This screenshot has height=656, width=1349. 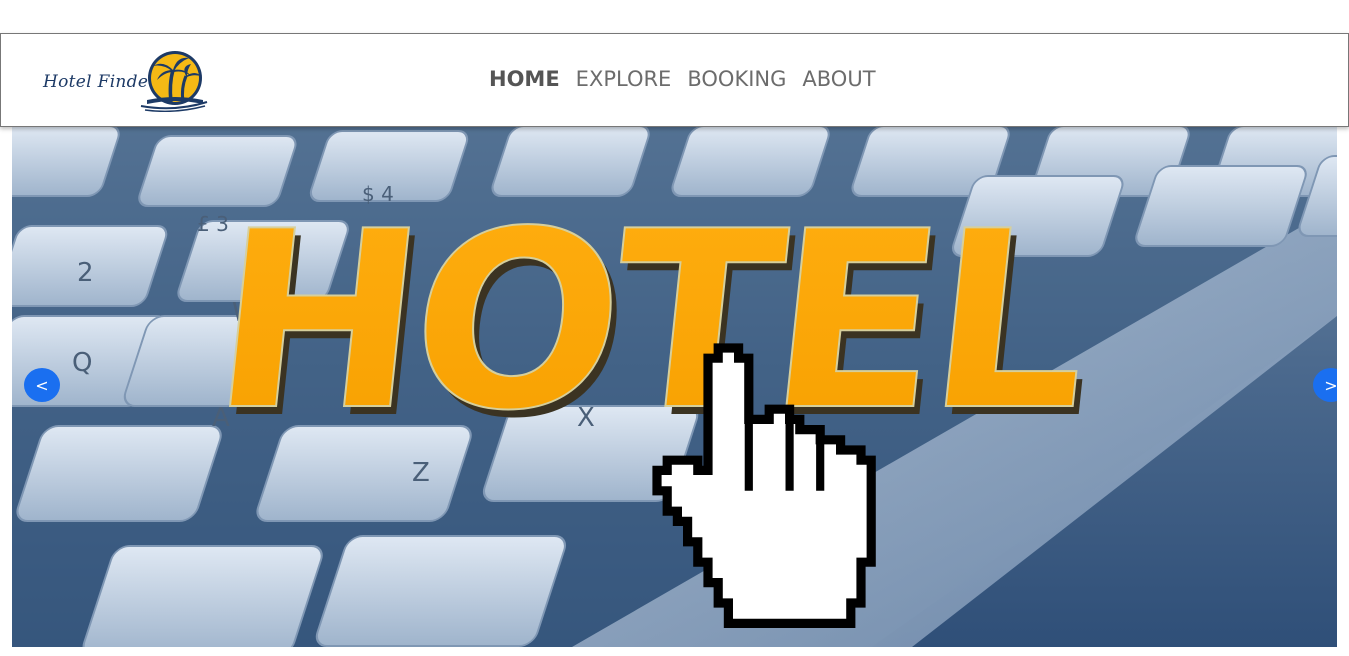 I want to click on nav-item-about: ABOUT, so click(x=838, y=79).